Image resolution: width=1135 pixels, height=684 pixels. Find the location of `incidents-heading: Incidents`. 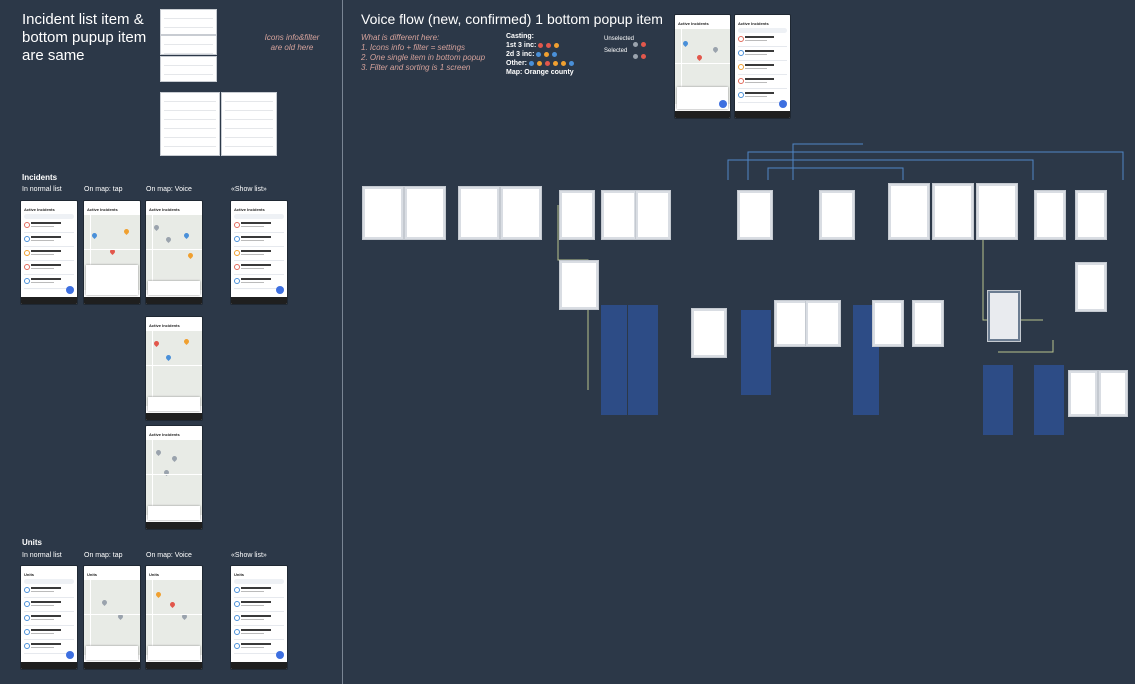

incidents-heading: Incidents is located at coordinates (40, 177).